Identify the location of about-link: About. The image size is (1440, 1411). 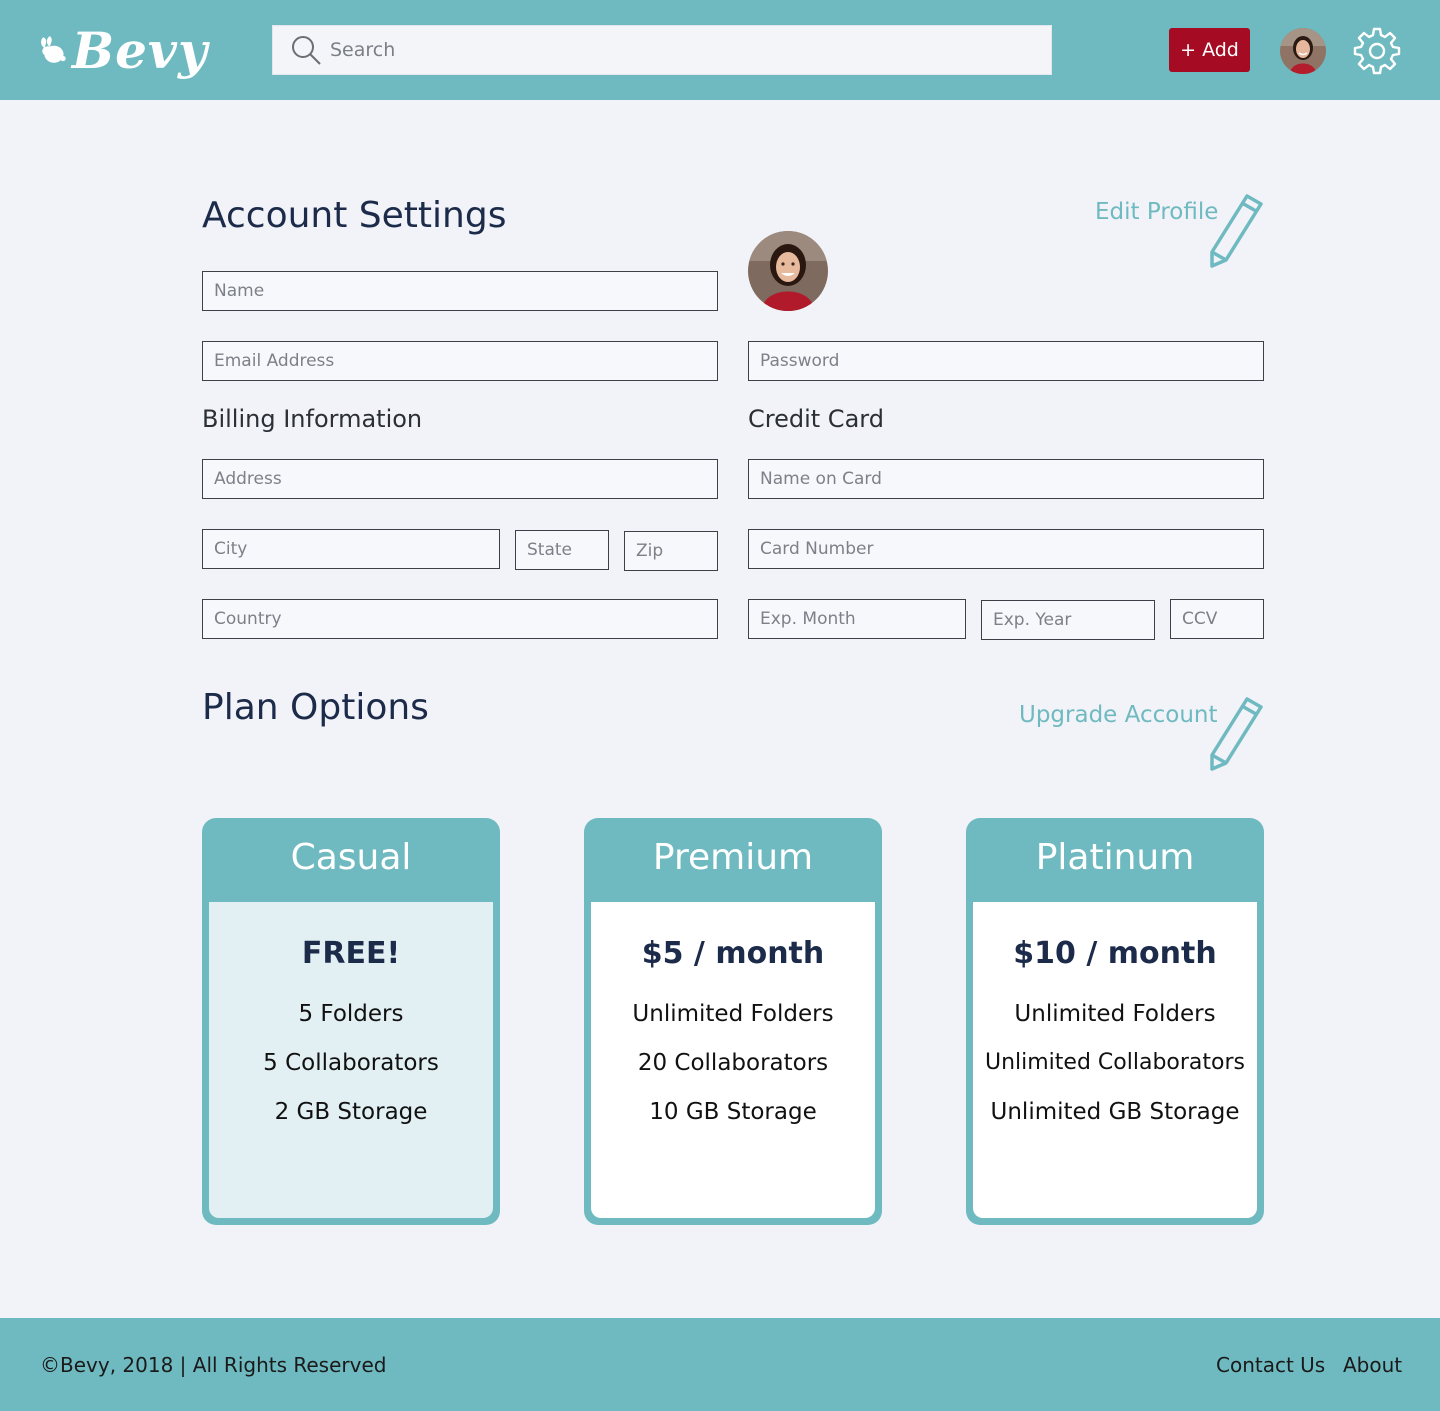
(1372, 1365).